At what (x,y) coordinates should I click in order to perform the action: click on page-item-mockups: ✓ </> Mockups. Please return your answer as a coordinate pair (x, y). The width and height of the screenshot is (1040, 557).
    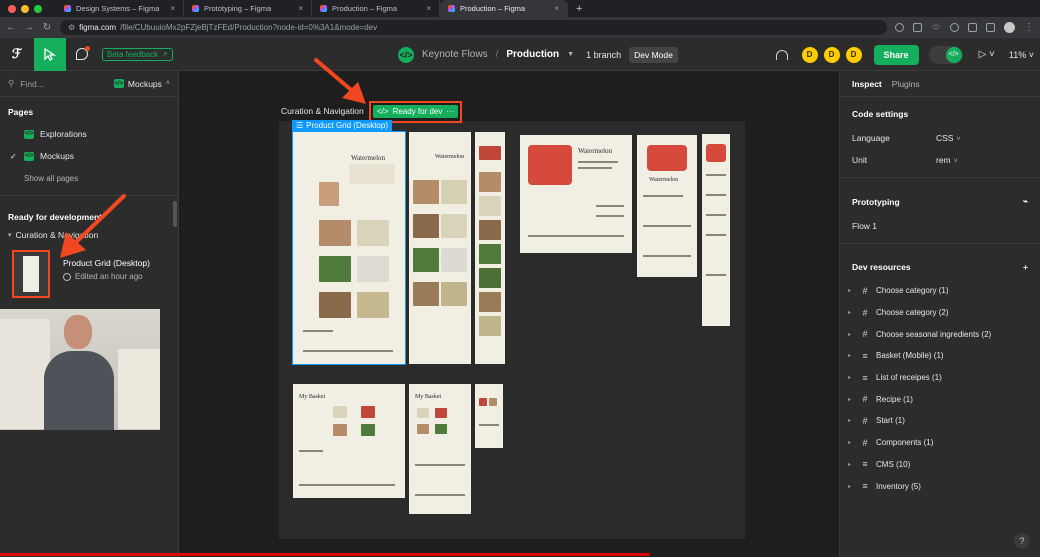
    Looking at the image, I should click on (89, 156).